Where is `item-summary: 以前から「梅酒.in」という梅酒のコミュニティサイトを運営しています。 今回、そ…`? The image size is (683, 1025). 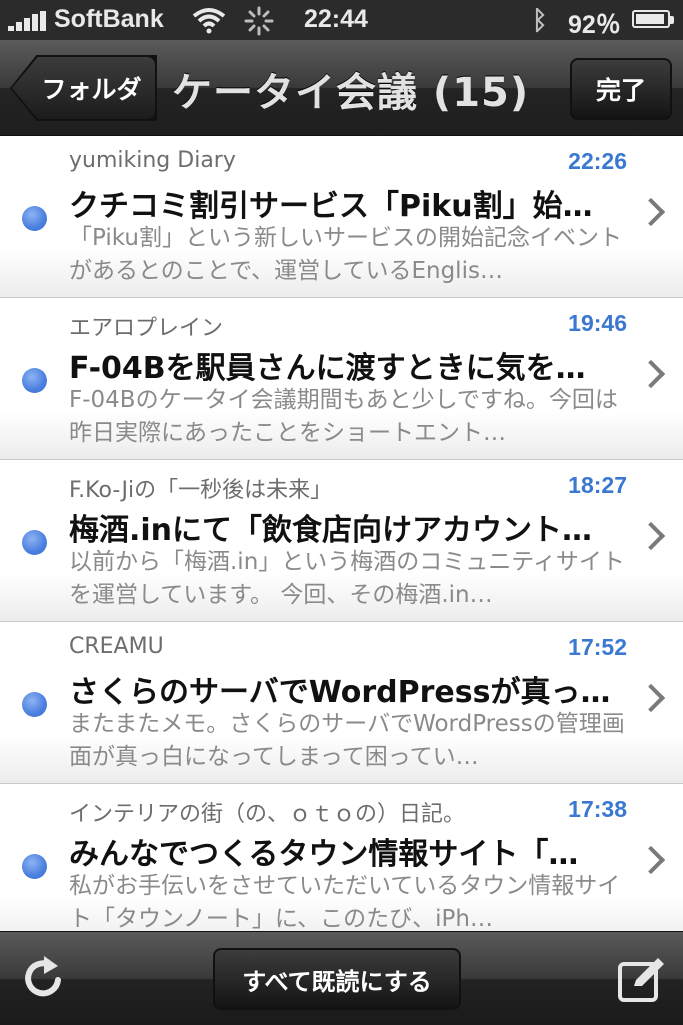 item-summary: 以前から「梅酒.in」という梅酒のコミュニティサイトを運営しています。 今回、そ… is located at coordinates (347, 578).